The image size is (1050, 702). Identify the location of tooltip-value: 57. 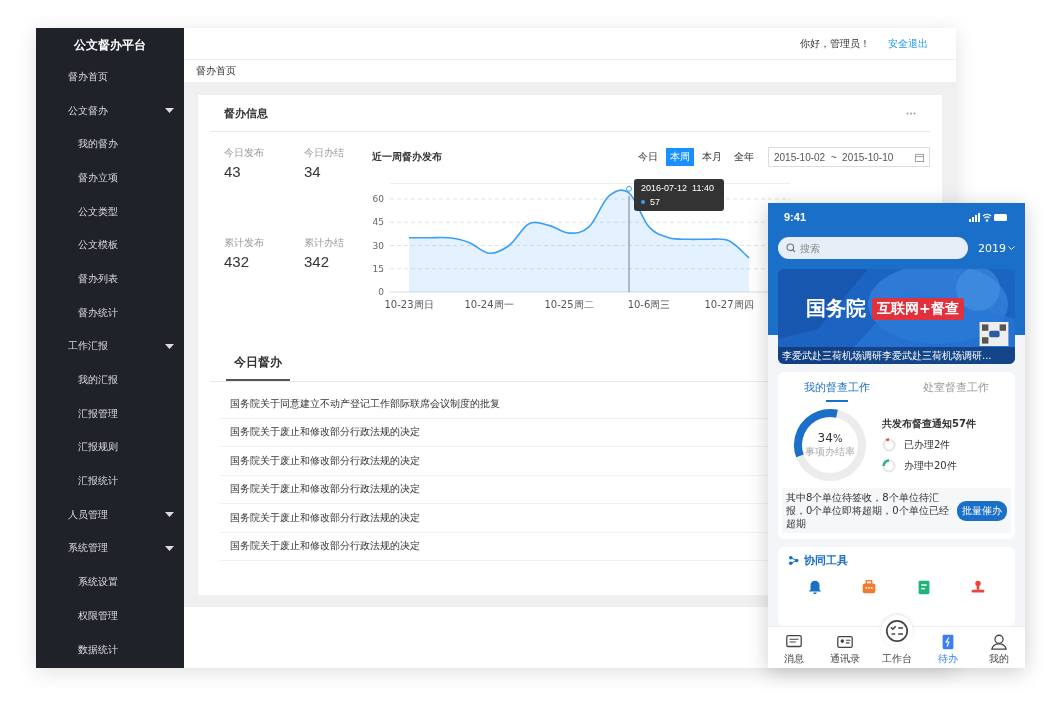
(655, 202).